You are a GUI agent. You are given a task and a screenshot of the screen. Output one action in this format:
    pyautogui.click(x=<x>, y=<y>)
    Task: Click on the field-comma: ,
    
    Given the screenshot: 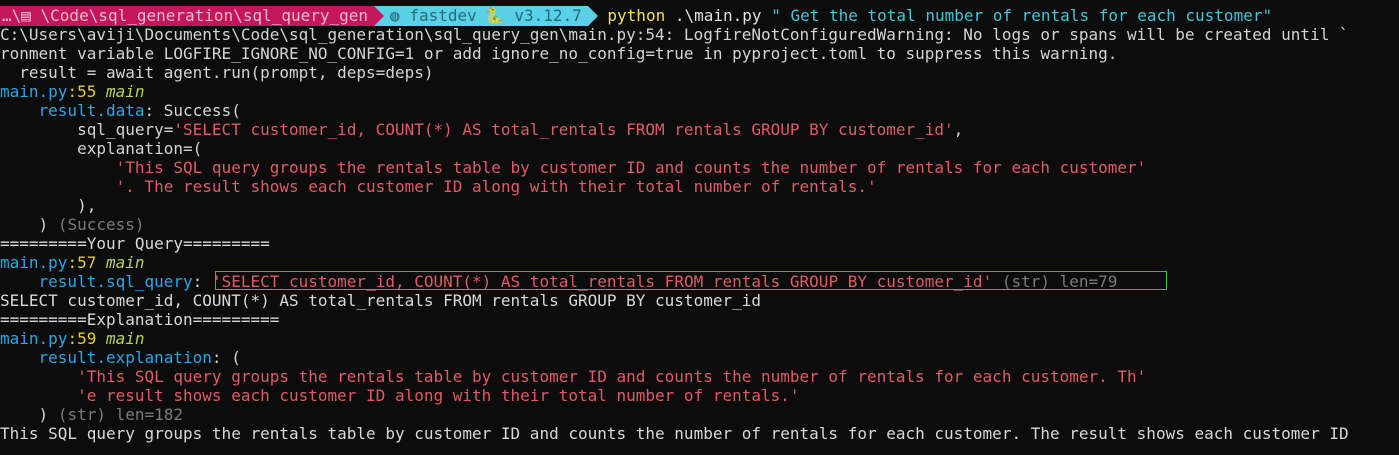 What is the action you would take?
    pyautogui.click(x=958, y=129)
    